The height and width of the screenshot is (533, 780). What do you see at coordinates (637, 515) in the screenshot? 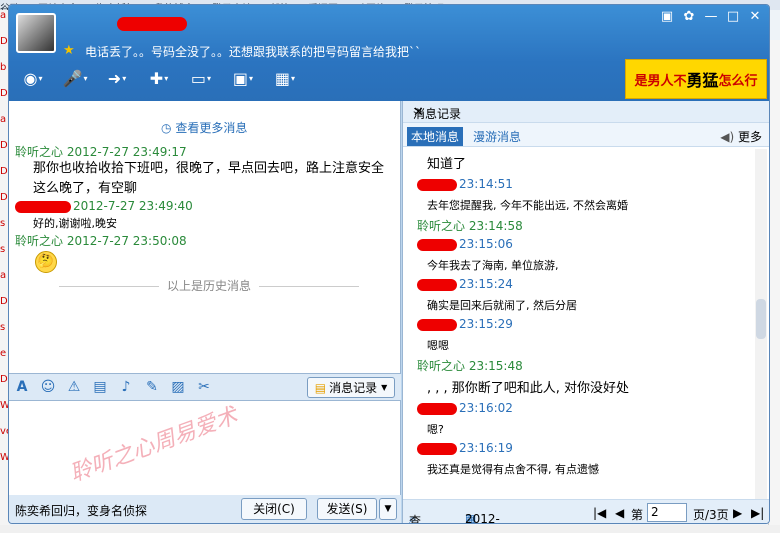
I see `page-prefix: 第` at bounding box center [637, 515].